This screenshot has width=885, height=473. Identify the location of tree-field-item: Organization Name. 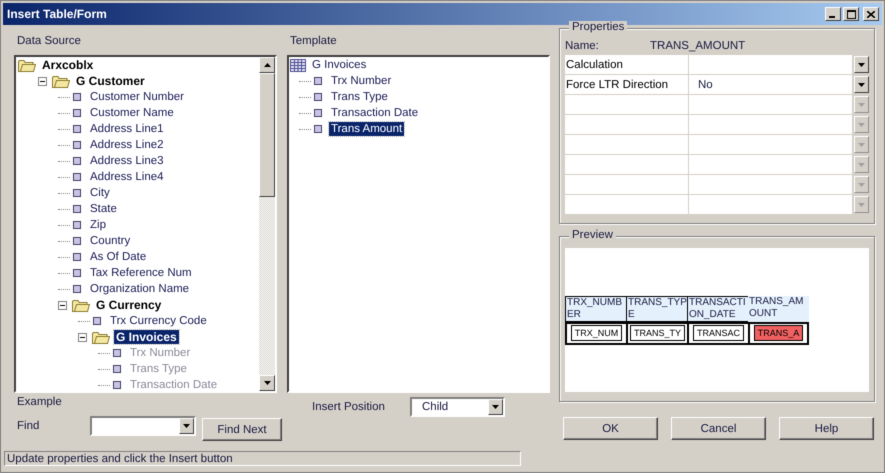
(140, 289).